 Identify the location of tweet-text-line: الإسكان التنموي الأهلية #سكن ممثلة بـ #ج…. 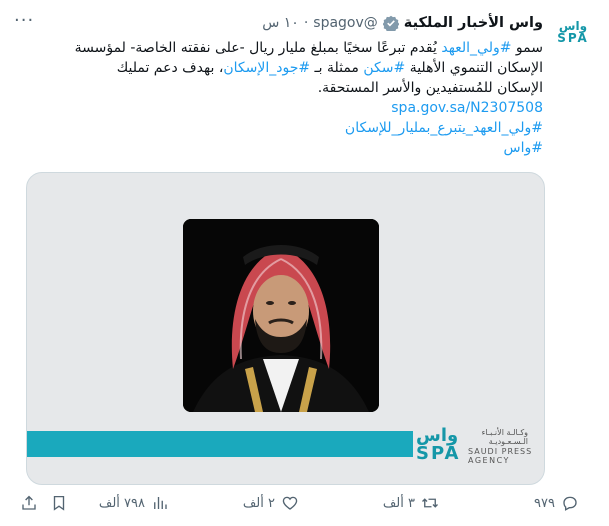
(279, 68).